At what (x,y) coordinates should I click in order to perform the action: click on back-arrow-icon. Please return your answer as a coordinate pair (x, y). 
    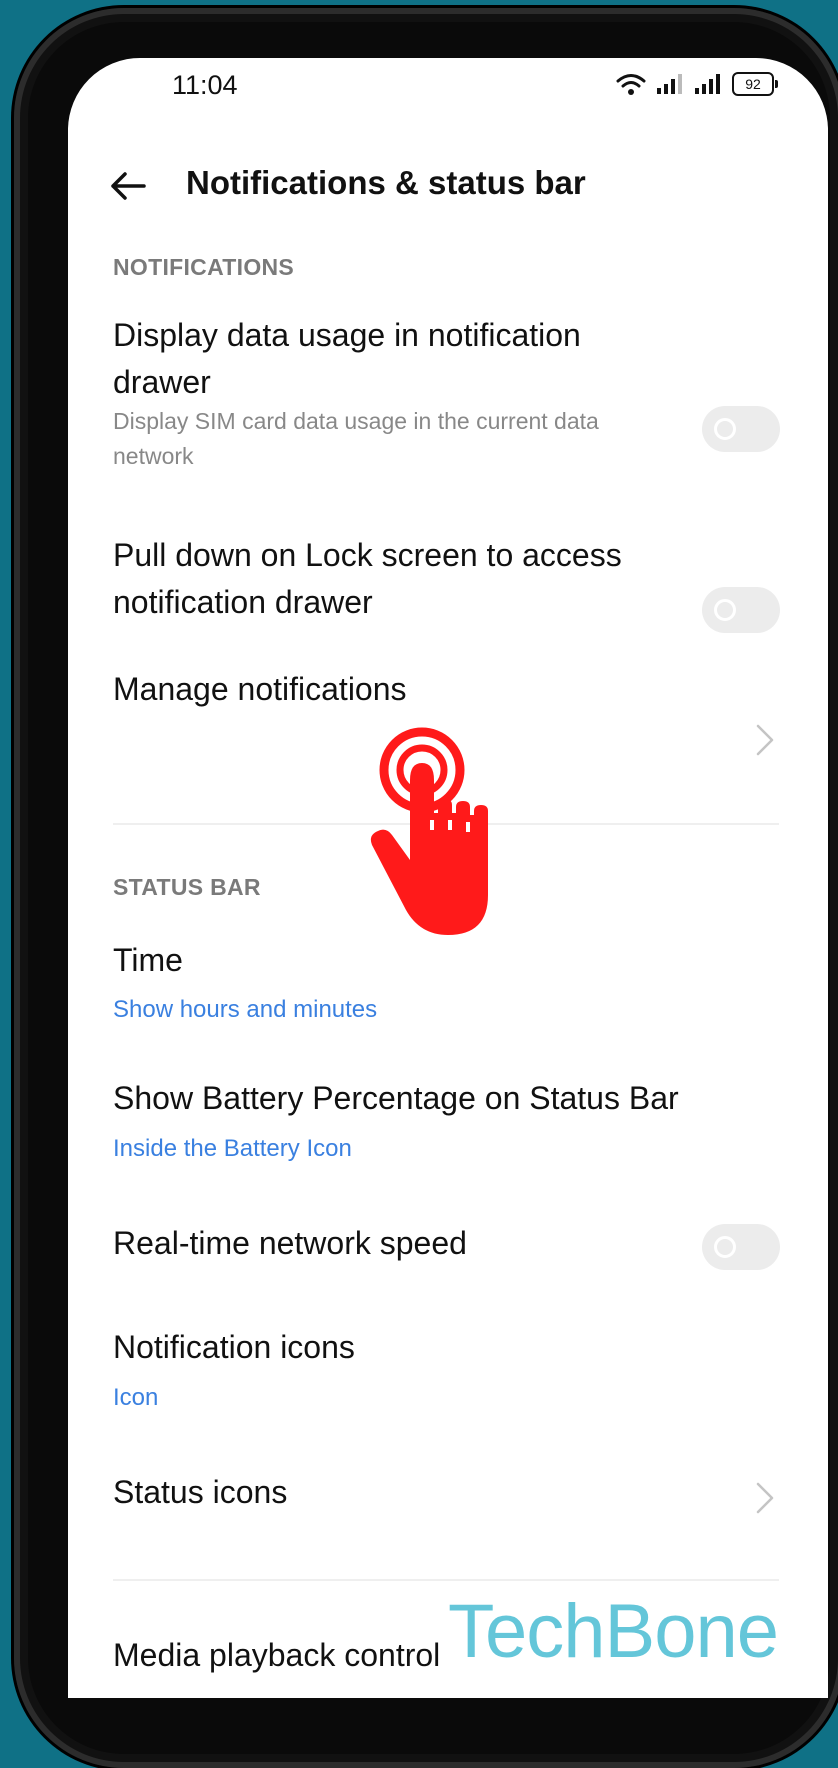
    Looking at the image, I should click on (128, 186).